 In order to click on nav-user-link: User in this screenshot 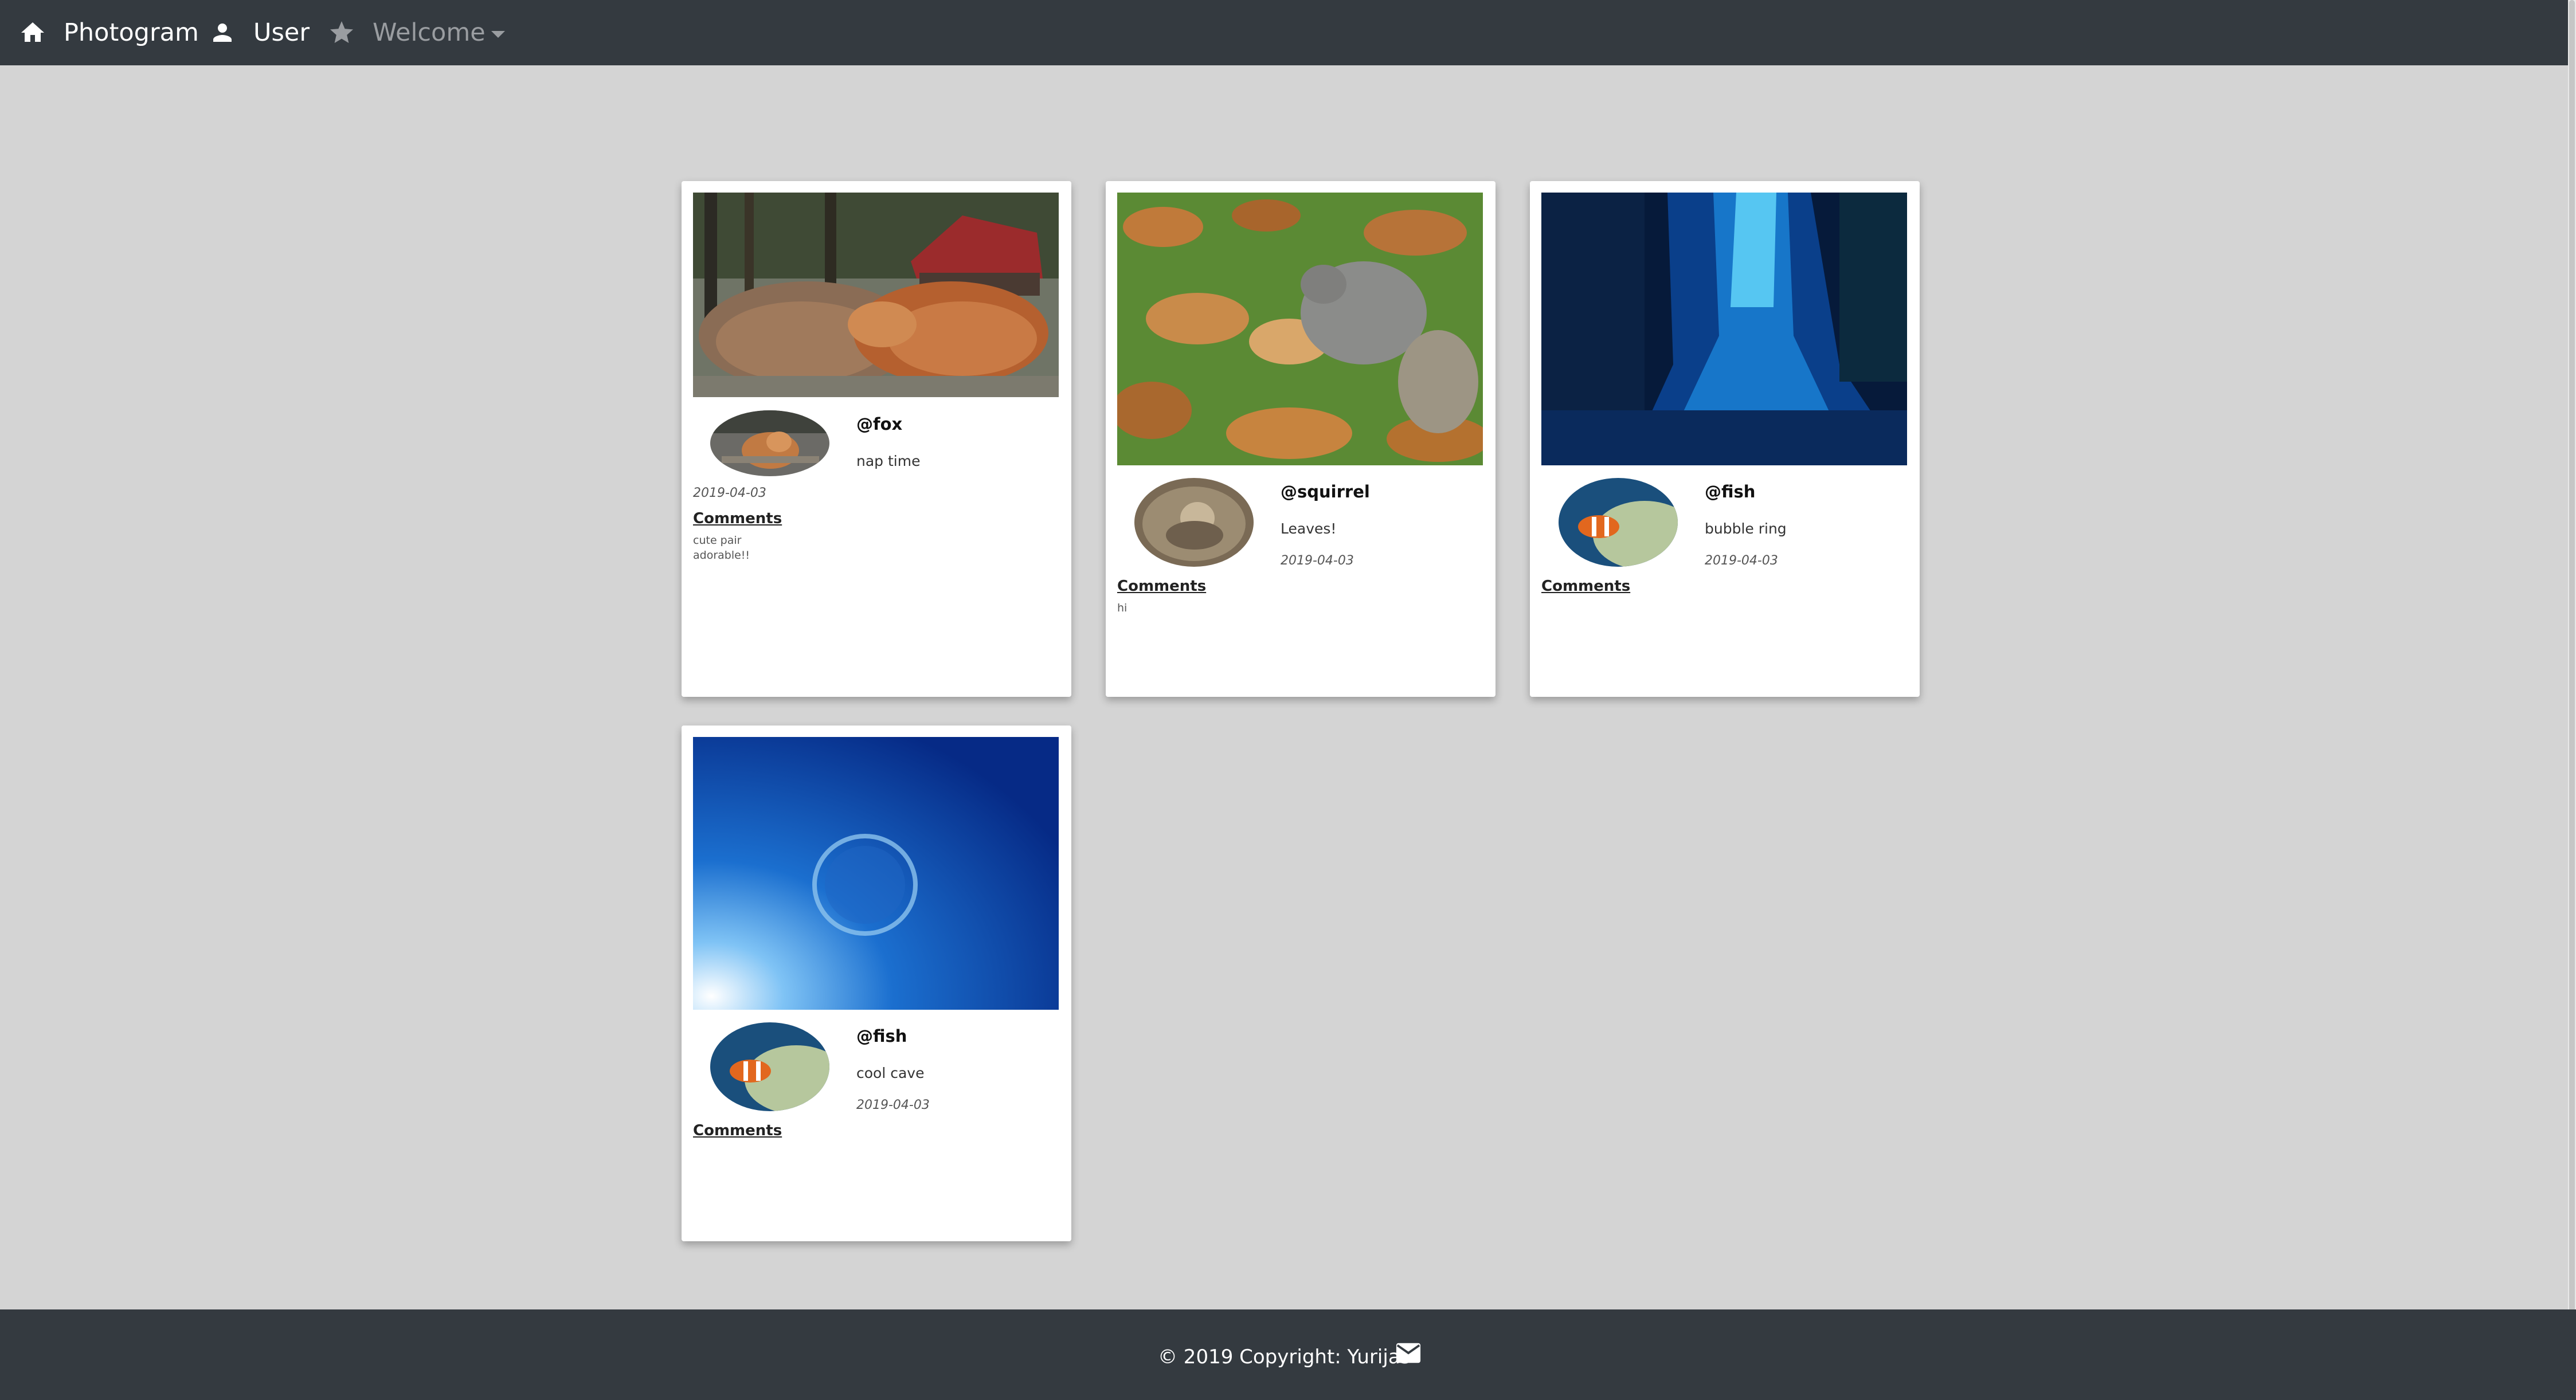, I will do `click(259, 32)`.